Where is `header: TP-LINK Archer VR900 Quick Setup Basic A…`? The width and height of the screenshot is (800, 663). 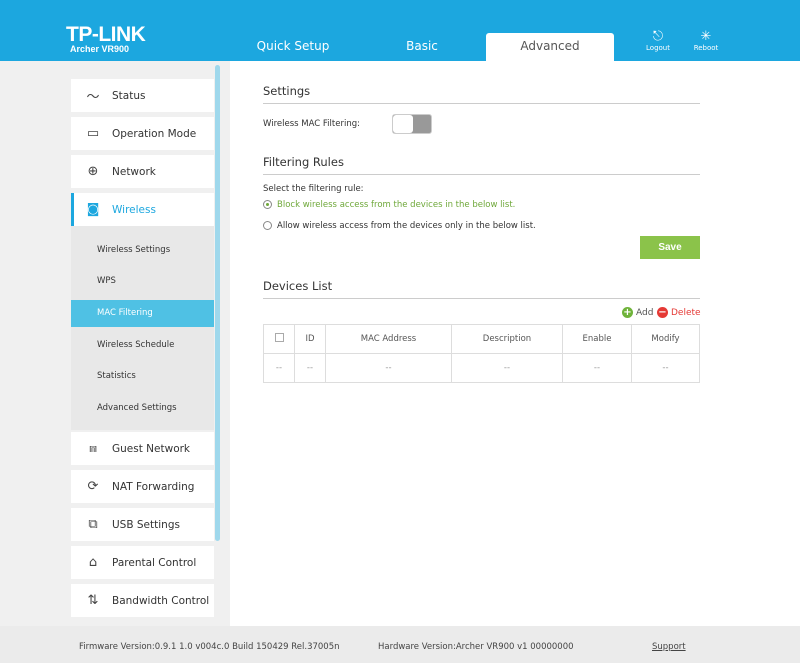
header: TP-LINK Archer VR900 Quick Setup Basic A… is located at coordinates (400, 30).